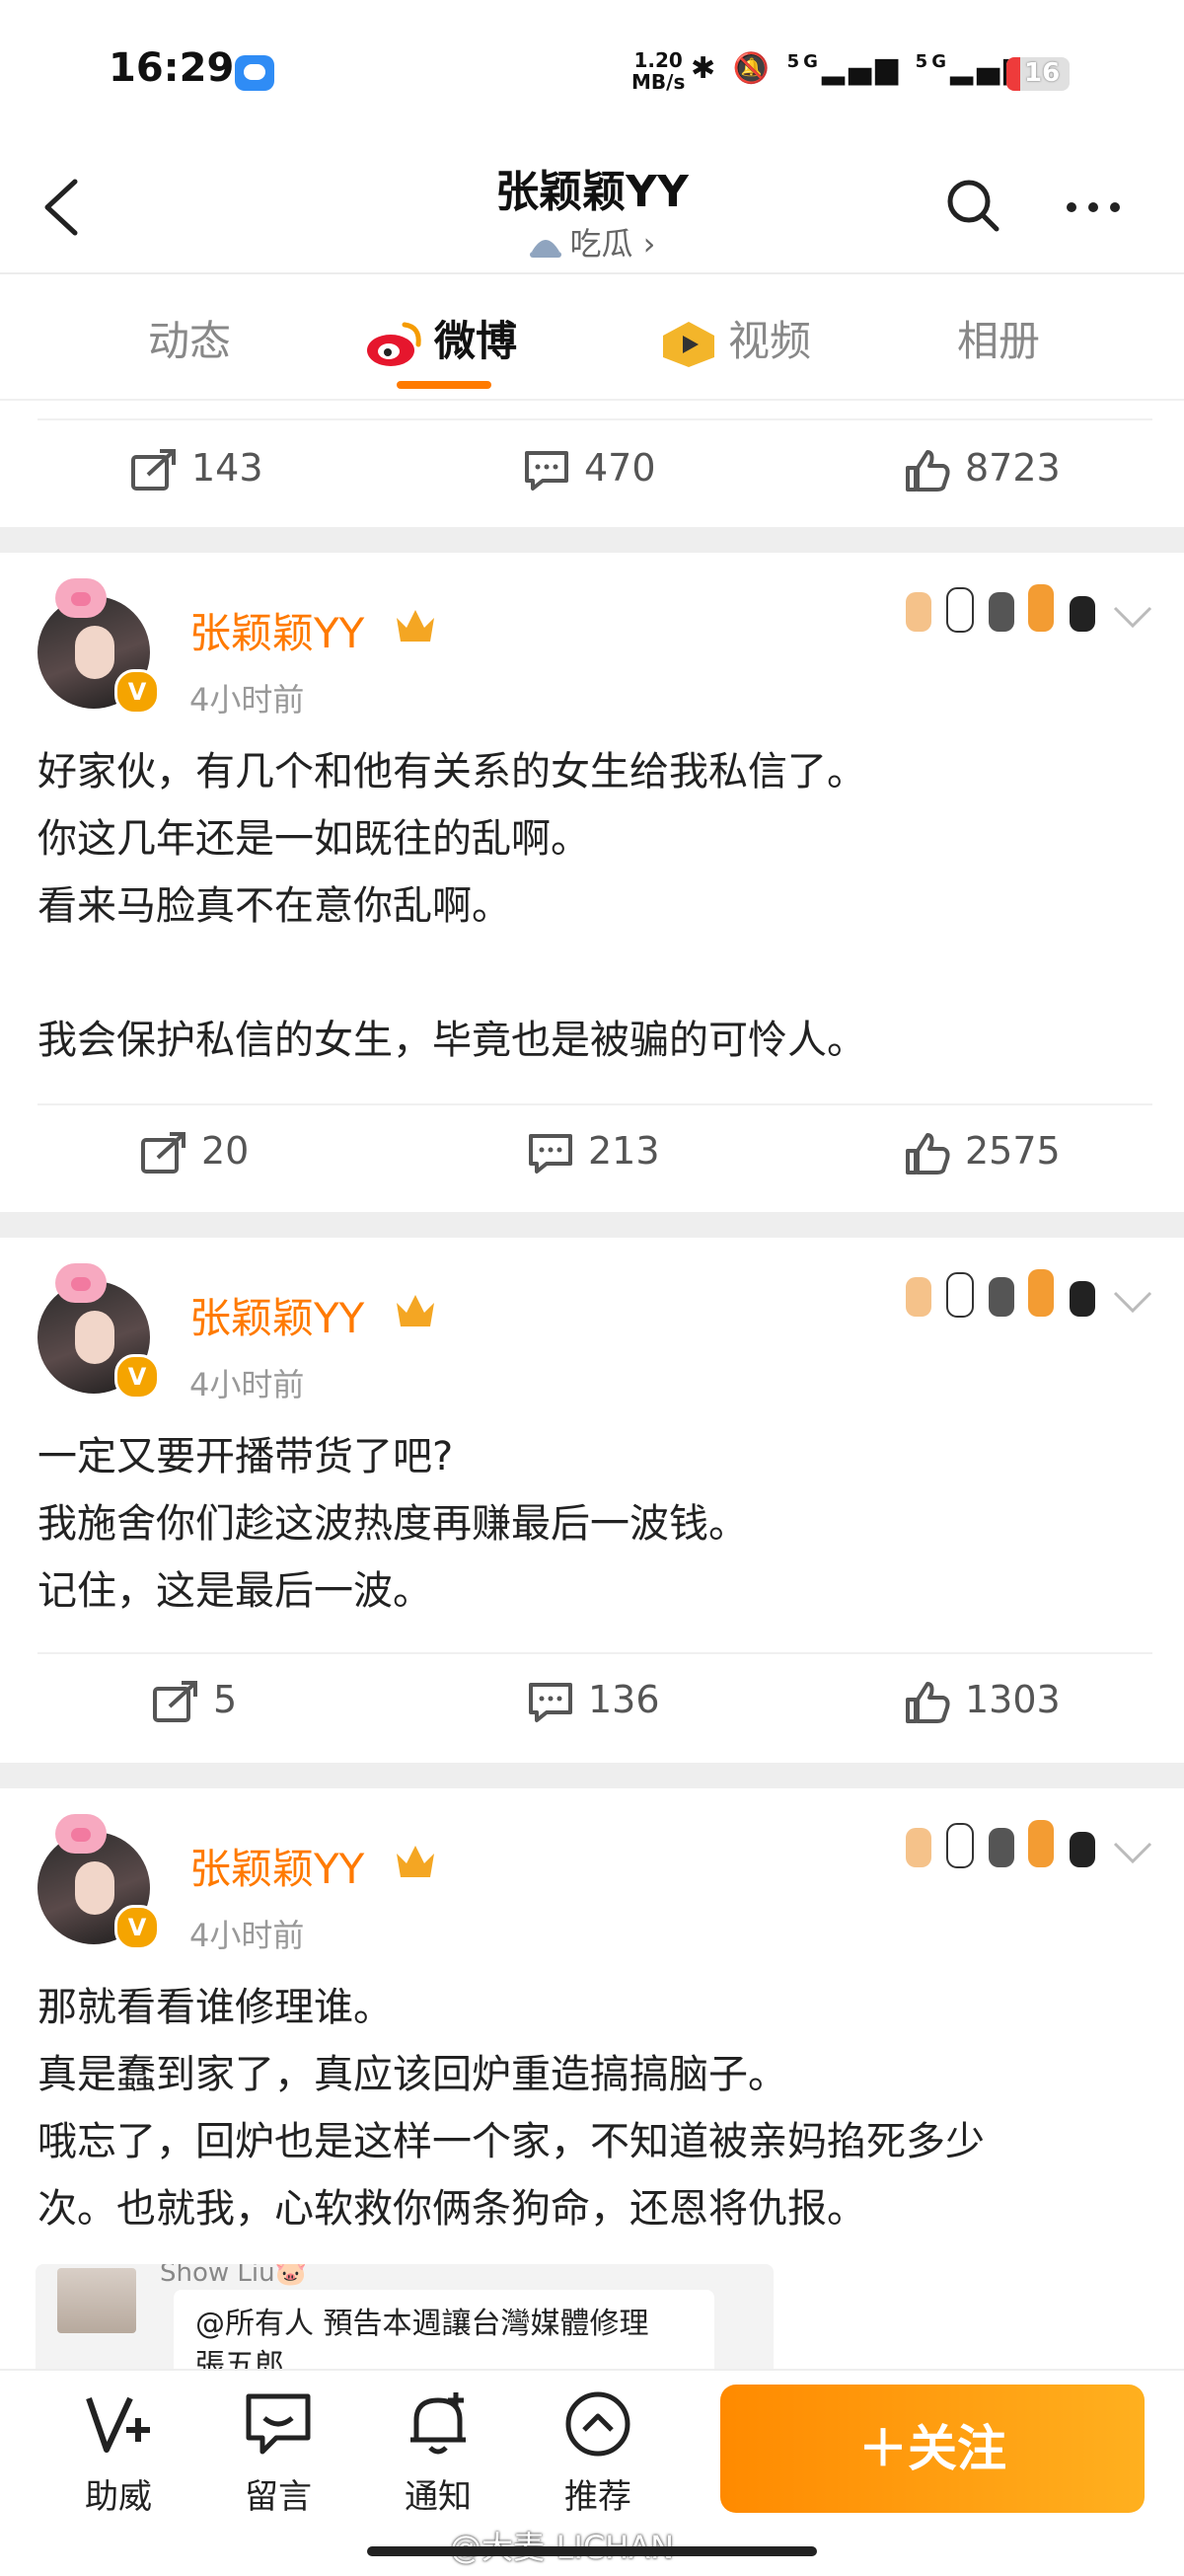  I want to click on quote-username: Show Liu🐷, so click(234, 2276).